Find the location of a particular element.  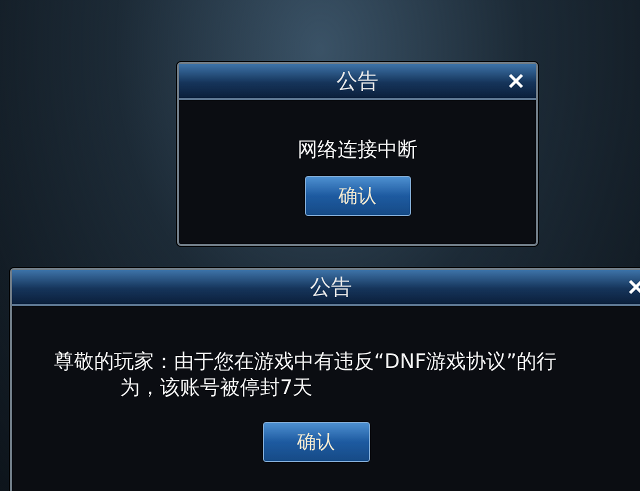

dialog-message: 尊敬的玩家：由于您在游戏中有违反“DNF游戏协议”的行为，该账号被停封7天 is located at coordinates (305, 374).